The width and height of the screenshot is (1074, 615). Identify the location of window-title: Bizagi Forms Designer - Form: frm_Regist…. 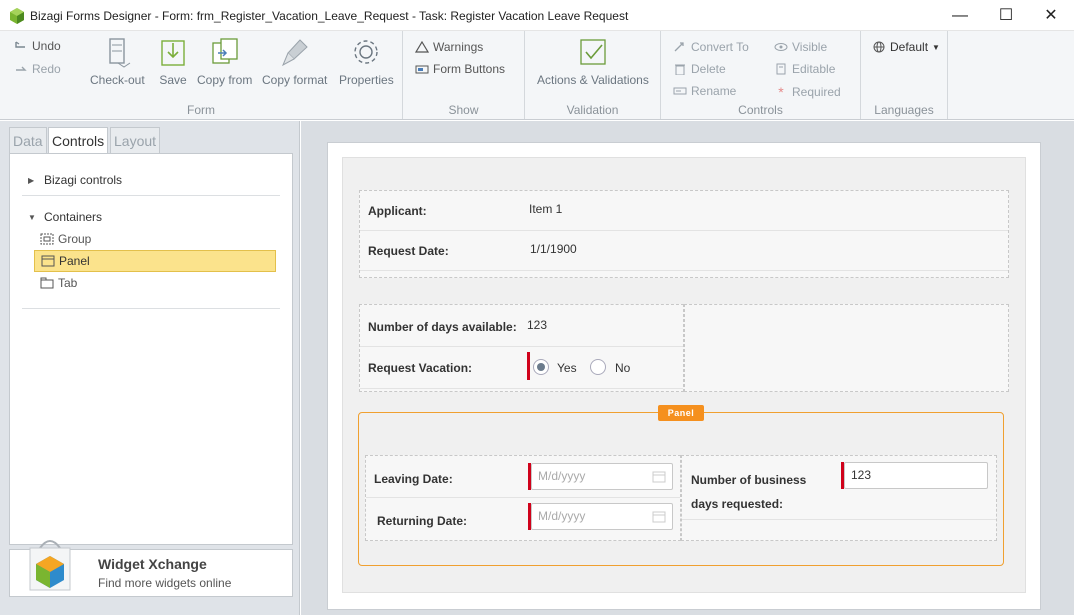
(329, 16).